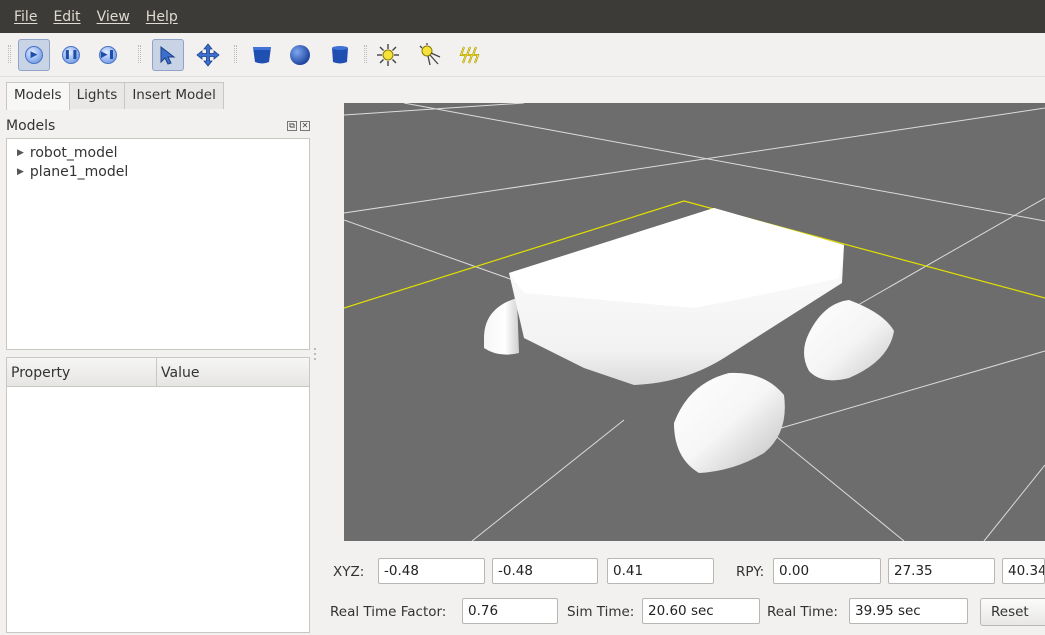 The height and width of the screenshot is (635, 1045). I want to click on yaw-field: 40.34, so click(1023, 571).